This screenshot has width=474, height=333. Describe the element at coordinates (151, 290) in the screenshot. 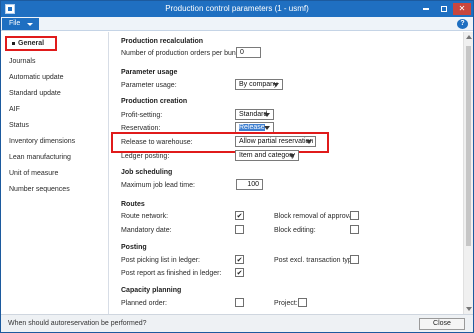

I see `section-title-capacity-planning: Capacity planning` at that location.